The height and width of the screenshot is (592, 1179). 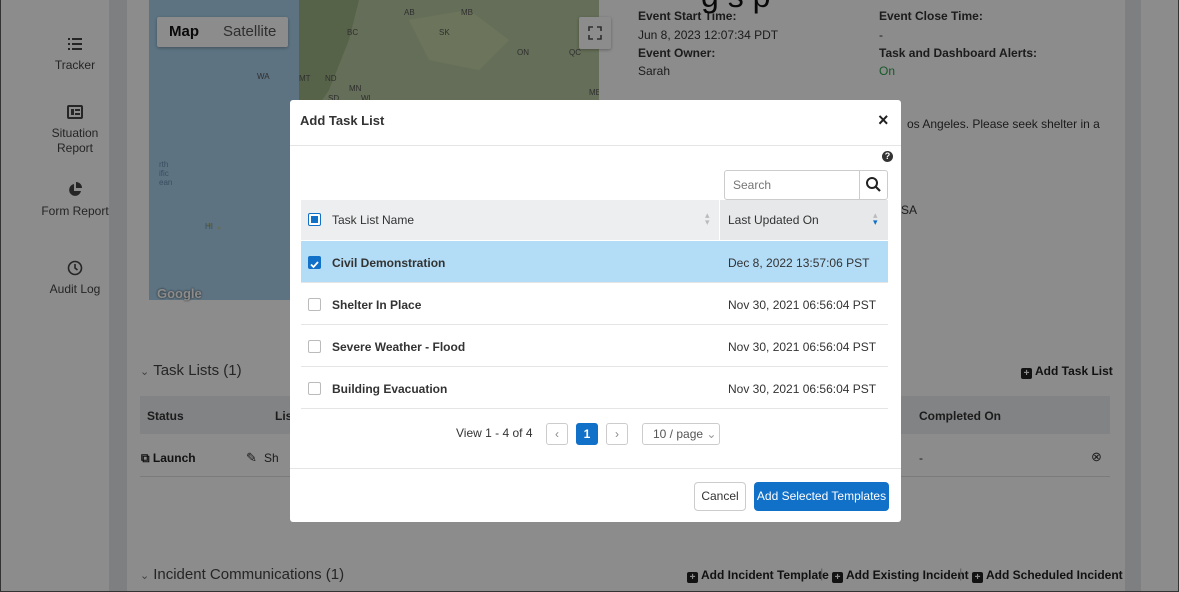 I want to click on modal-footer-divider, so click(x=595, y=468).